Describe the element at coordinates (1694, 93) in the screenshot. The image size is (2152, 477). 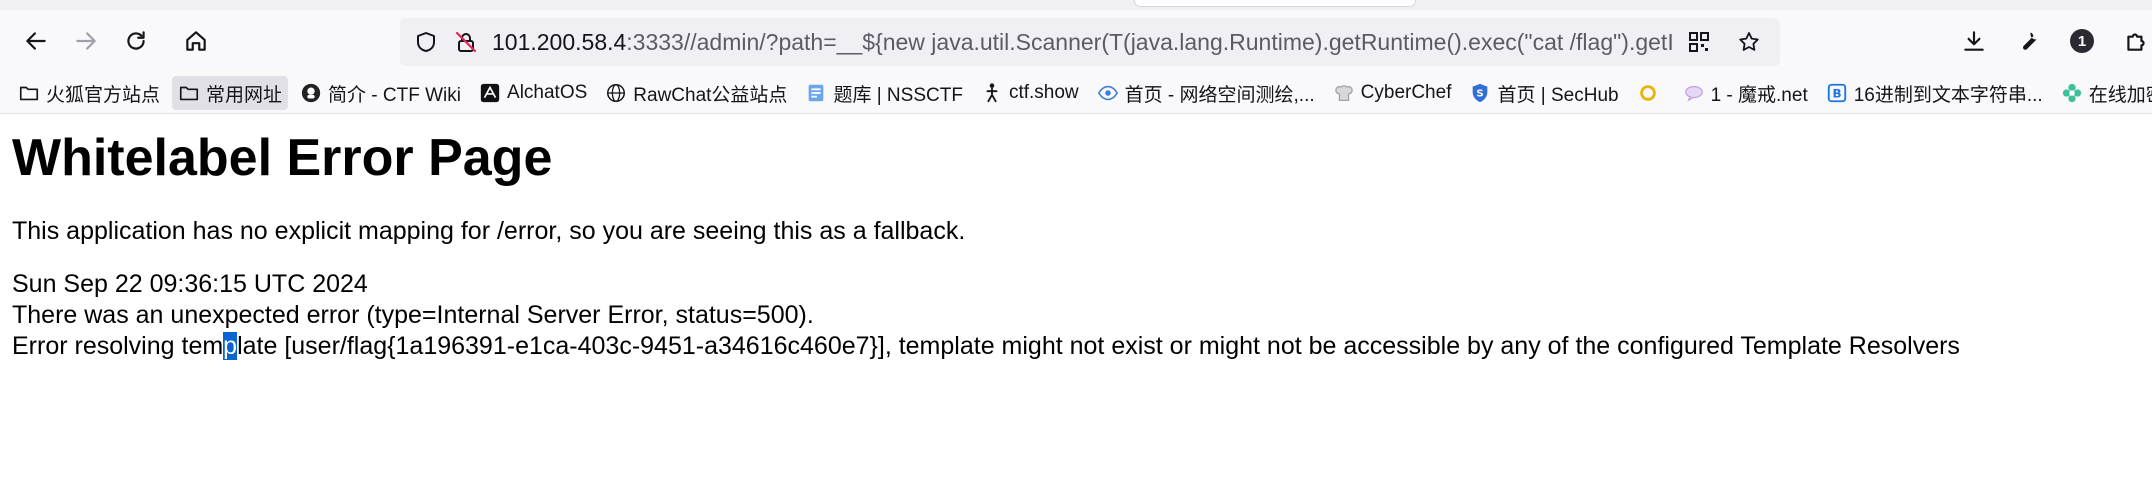
I see `bubble-icon` at that location.